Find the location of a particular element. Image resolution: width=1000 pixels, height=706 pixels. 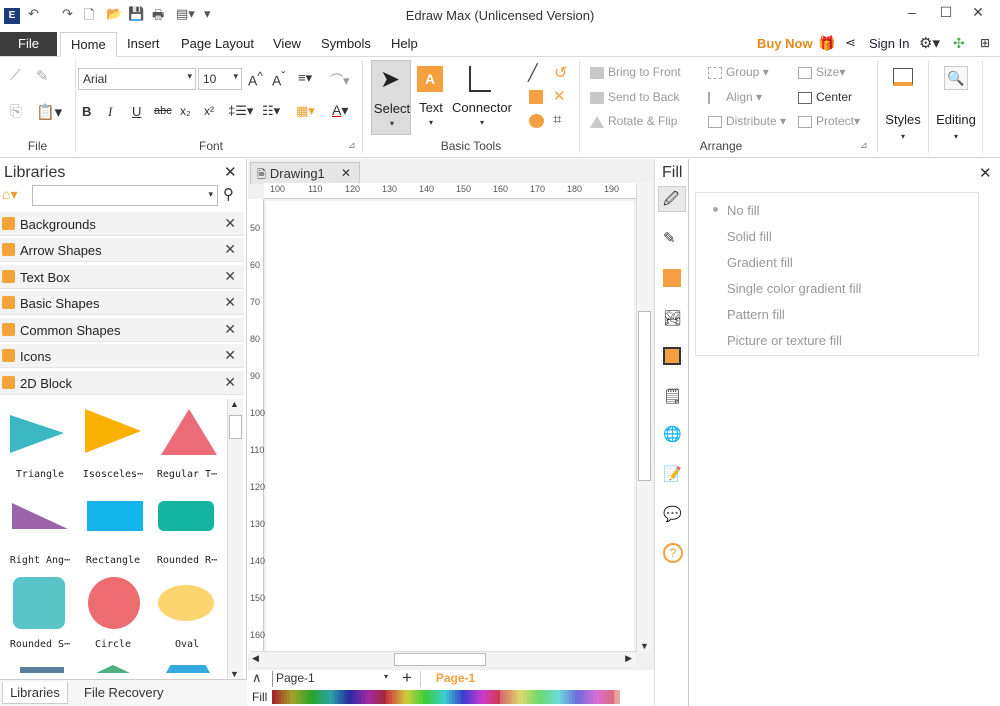

fill-option-pattern-fill: Pattern fill is located at coordinates (756, 314).